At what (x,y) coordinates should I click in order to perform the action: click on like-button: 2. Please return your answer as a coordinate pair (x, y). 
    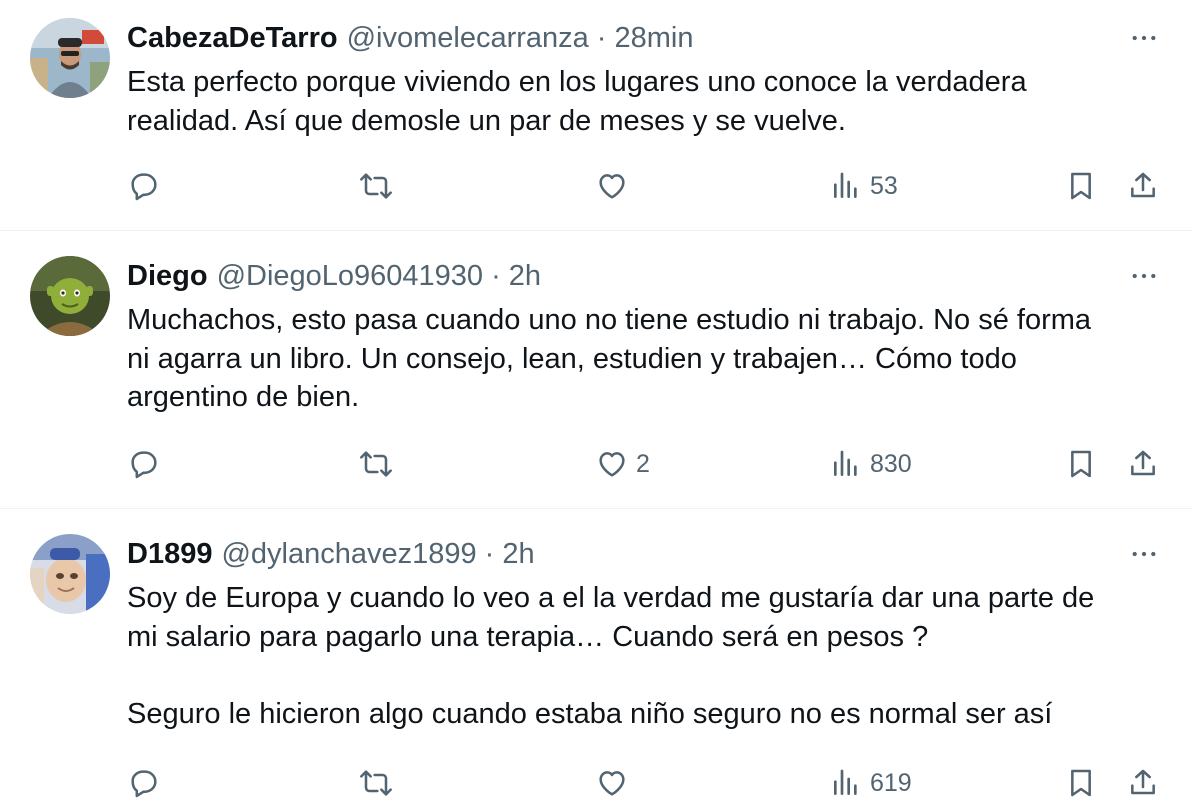
    Looking at the image, I should click on (623, 464).